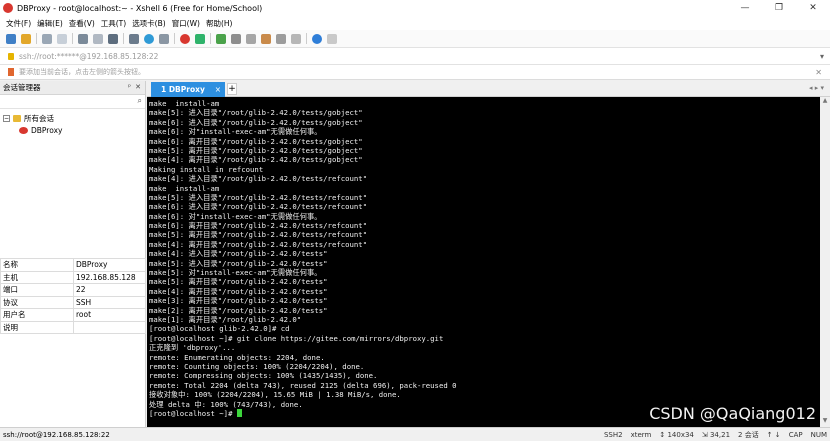 This screenshot has height=441, width=830. I want to click on terminal-line: make[6]: 对"install-exec-am"无需做任何事。, so click(235, 216).